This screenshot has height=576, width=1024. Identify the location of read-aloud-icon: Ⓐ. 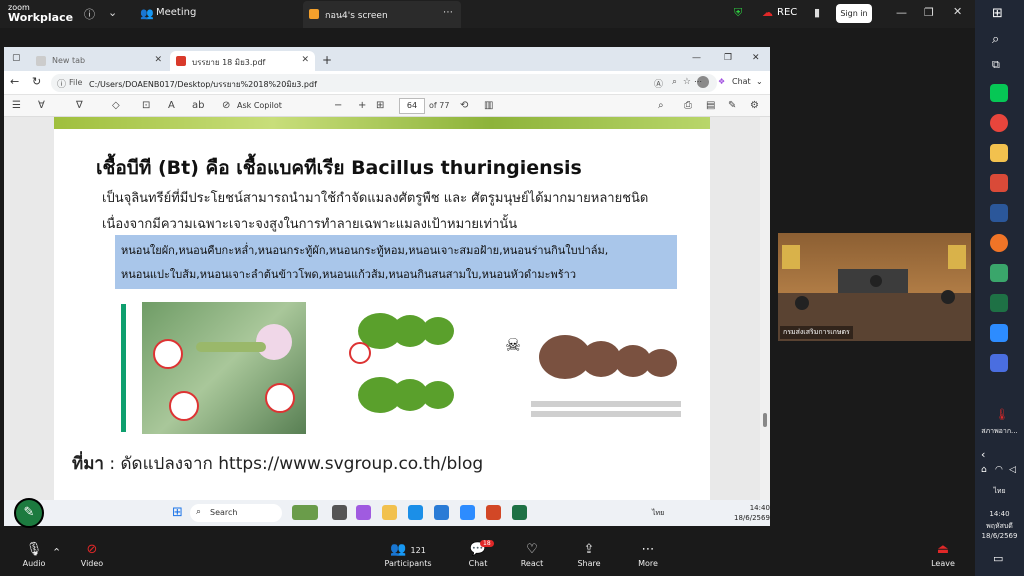
(658, 83).